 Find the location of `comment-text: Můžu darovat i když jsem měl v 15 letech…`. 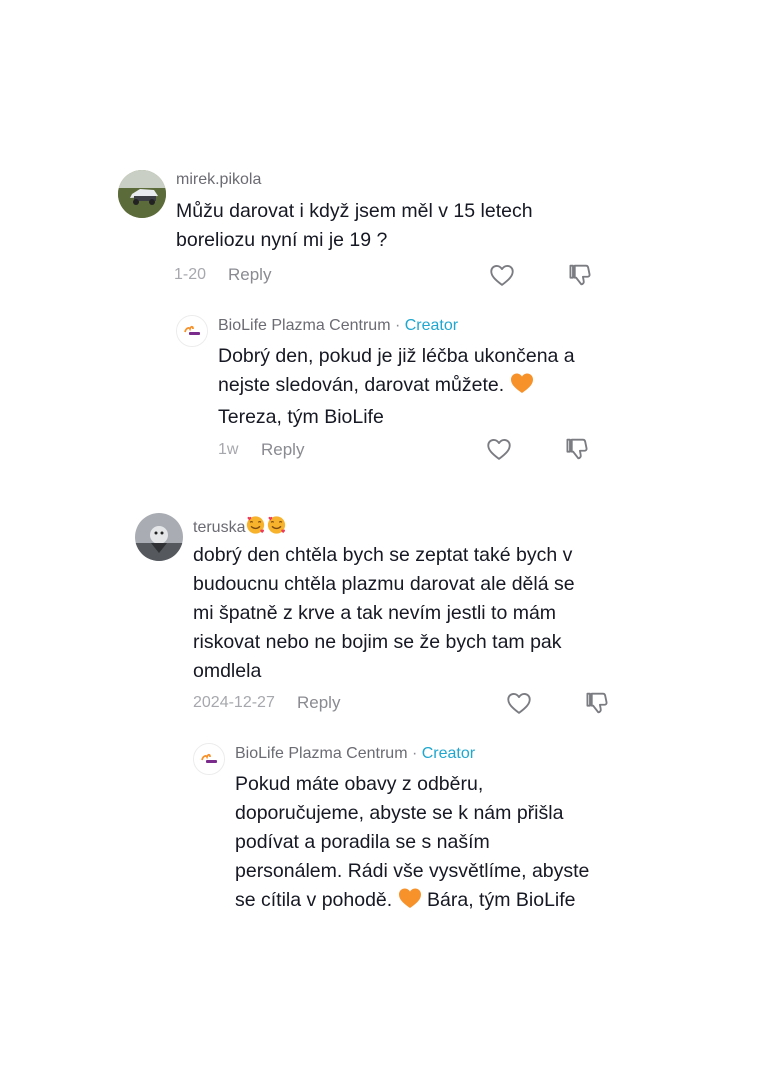

comment-text: Můžu darovat i když jsem měl v 15 letech… is located at coordinates (354, 226).